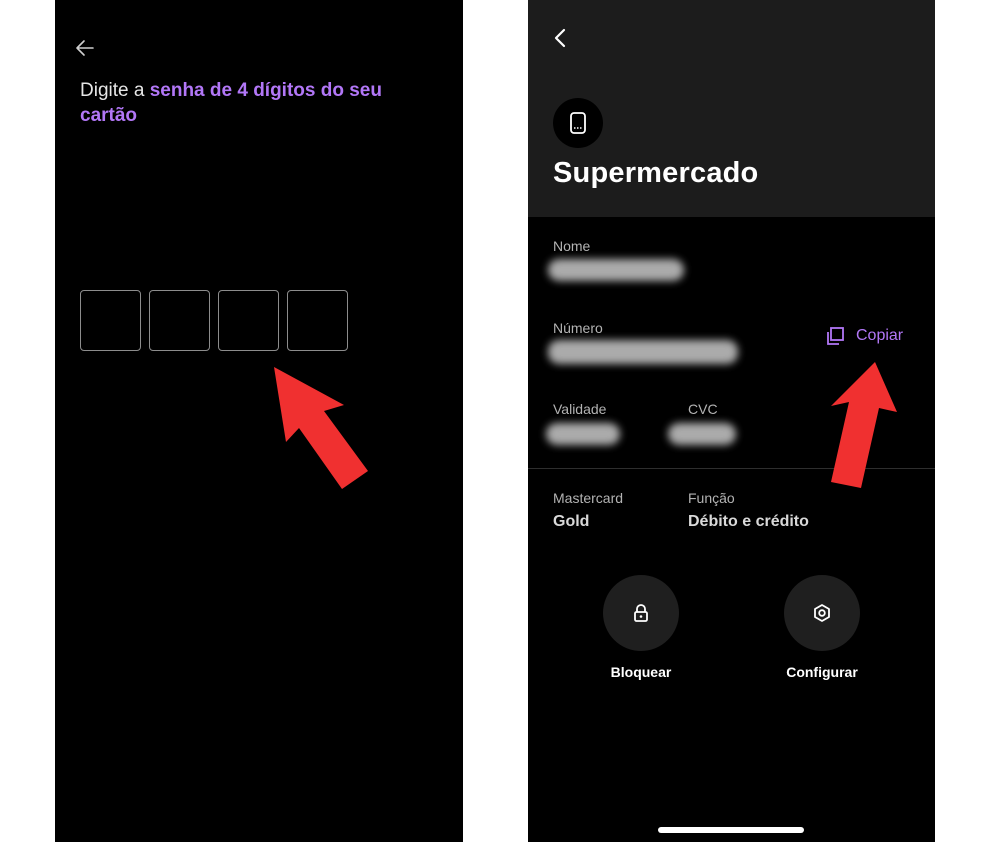  Describe the element at coordinates (561, 38) in the screenshot. I see `chevron-left-icon` at that location.